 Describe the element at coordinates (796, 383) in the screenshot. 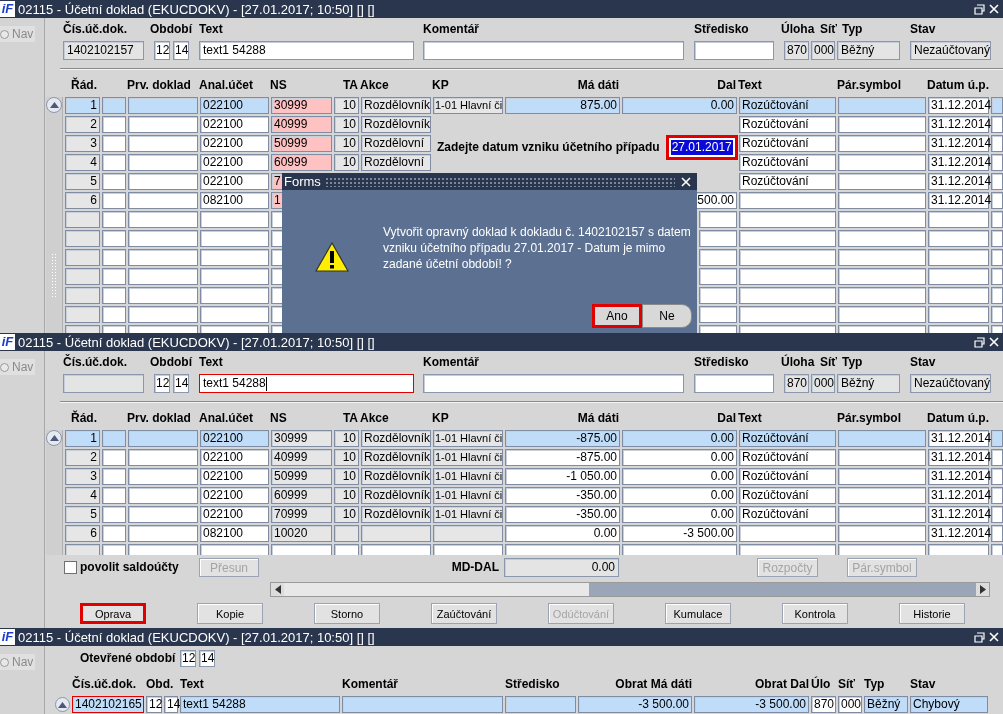

I see `task-field: 870` at that location.